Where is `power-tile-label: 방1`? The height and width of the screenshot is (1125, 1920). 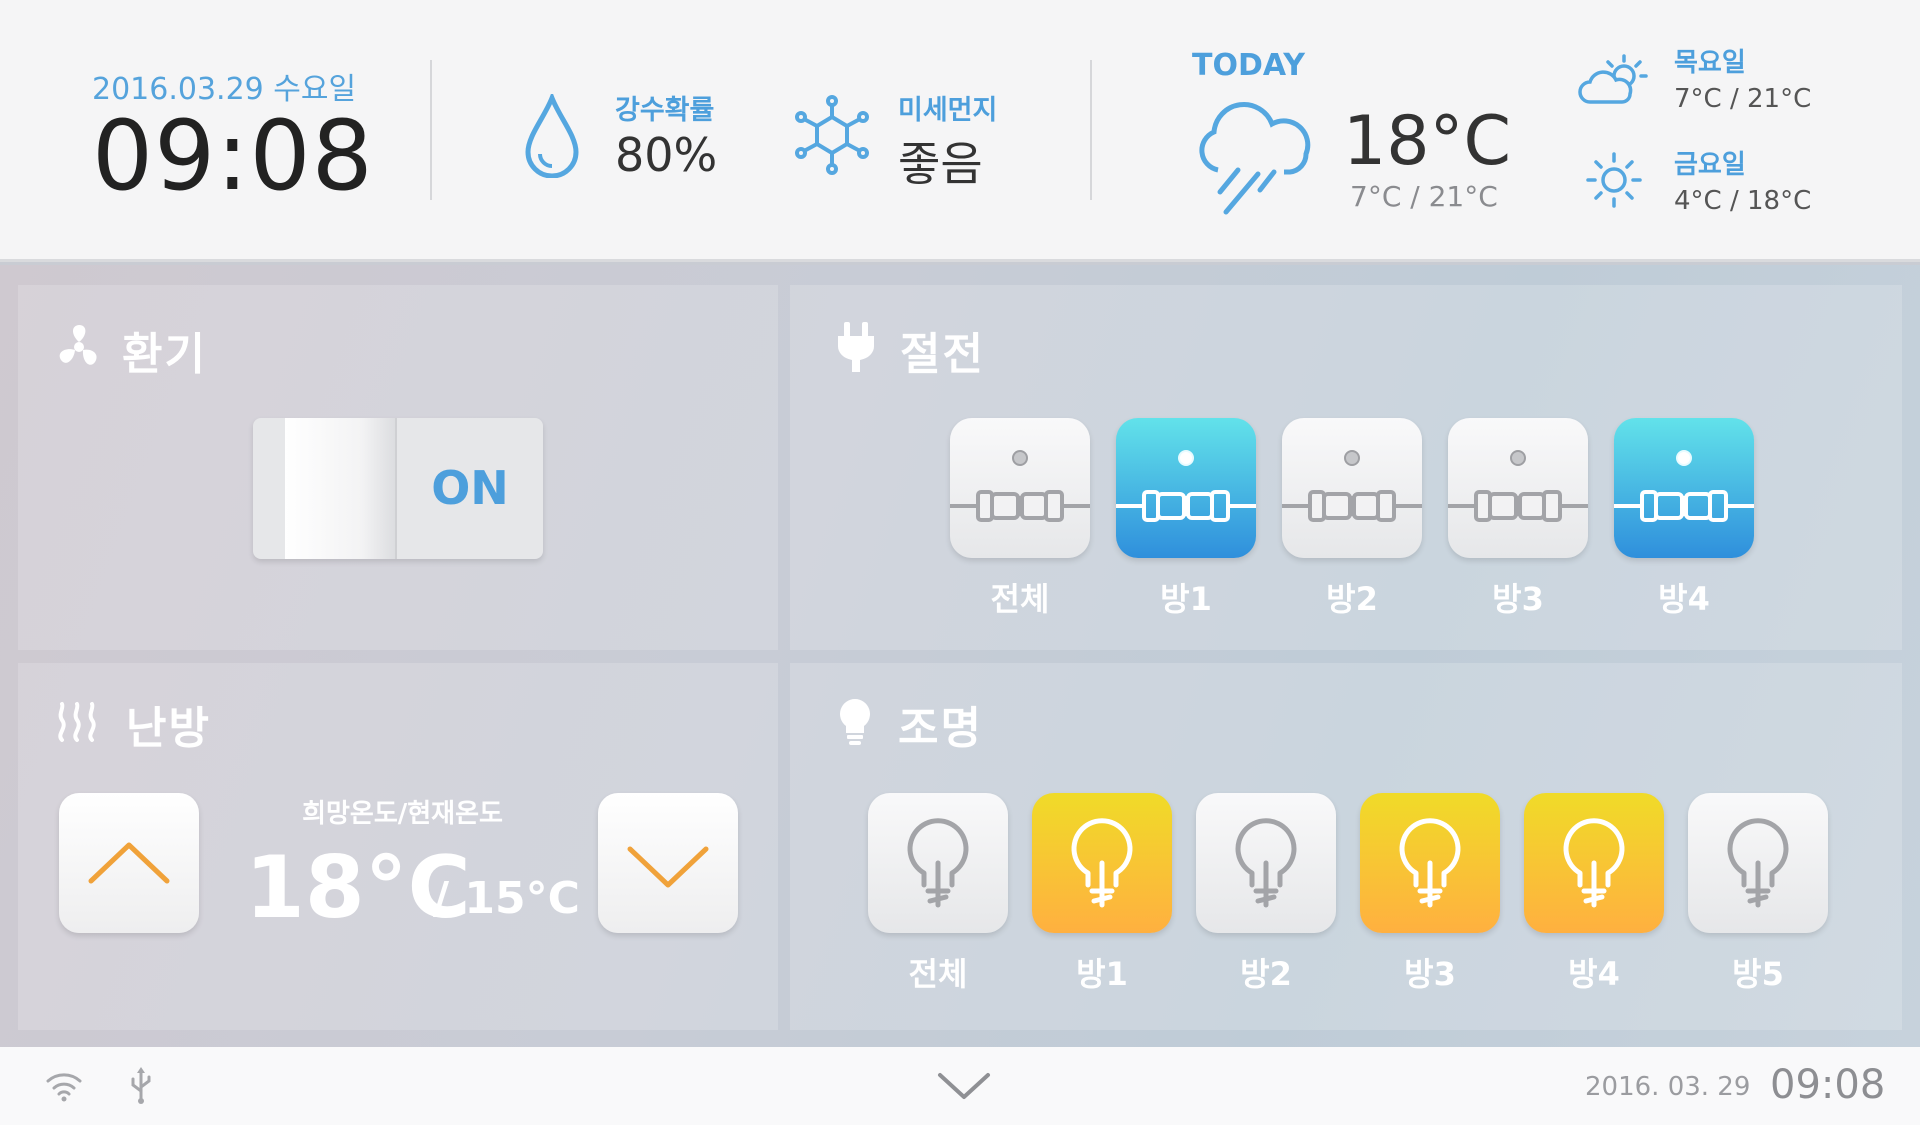
power-tile-label: 방1 is located at coordinates (1186, 599).